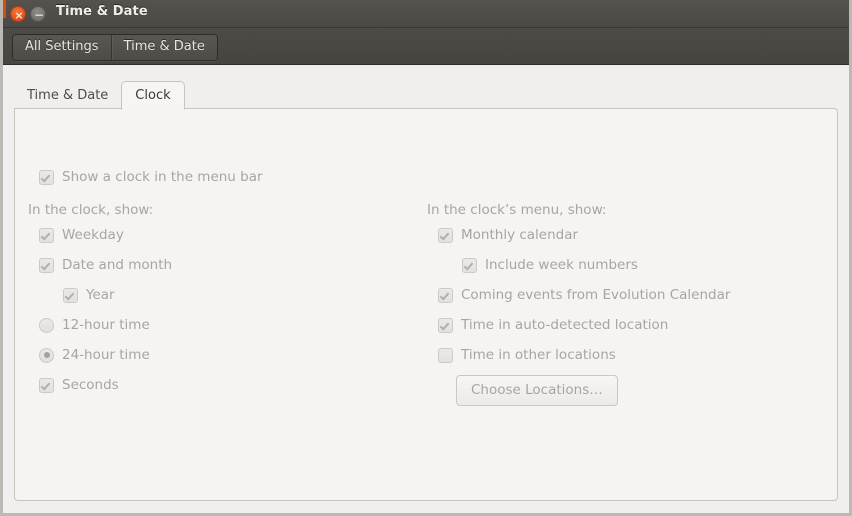  I want to click on tab-time-and-date: Time & Date, so click(67, 95).